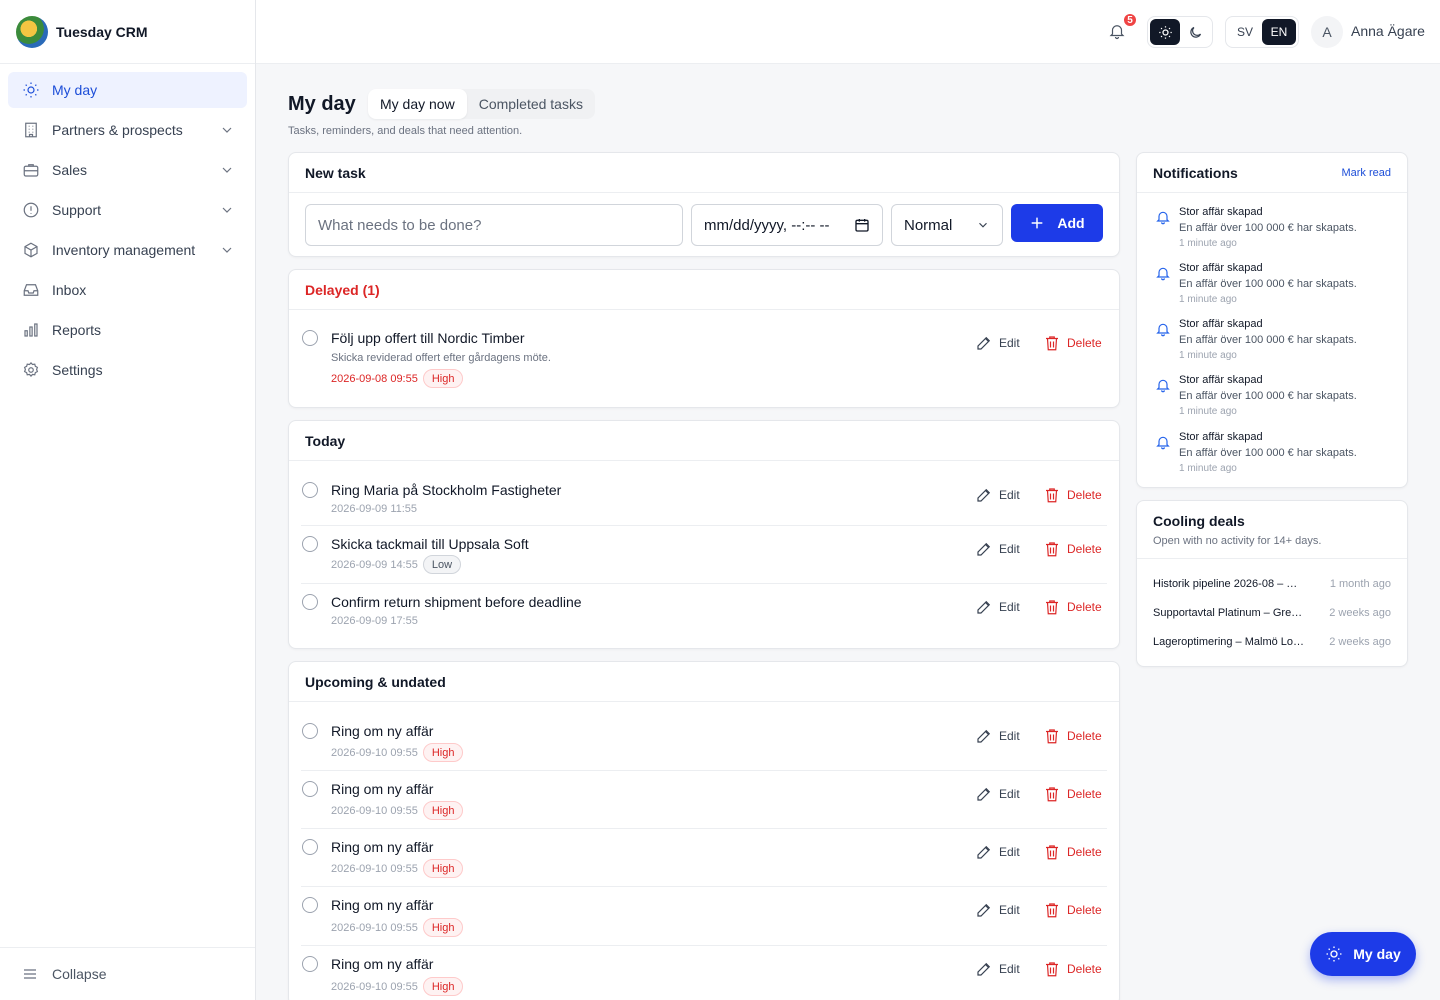 Image resolution: width=1440 pixels, height=1000 pixels. What do you see at coordinates (31, 170) in the screenshot?
I see `briefcase-icon` at bounding box center [31, 170].